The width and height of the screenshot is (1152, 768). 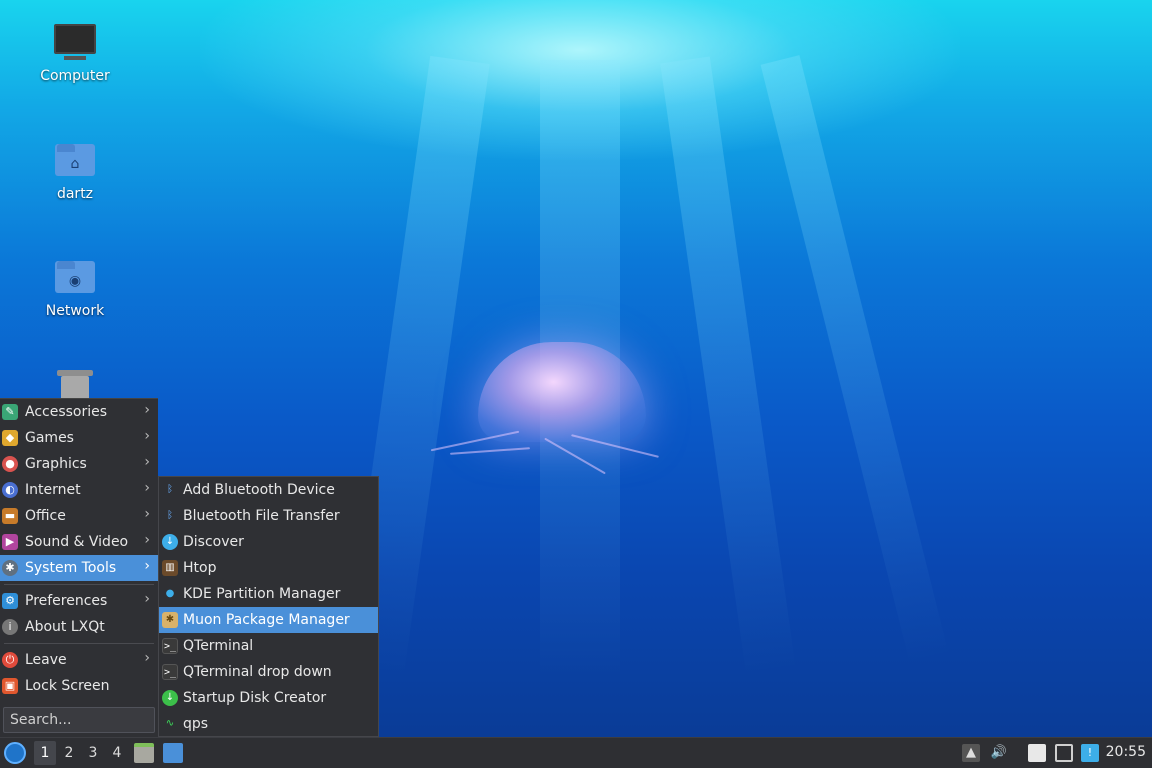 What do you see at coordinates (79, 438) in the screenshot?
I see `menu-item-games: ◆ Games ›` at bounding box center [79, 438].